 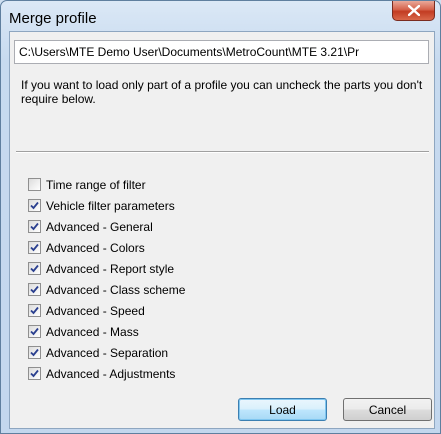 What do you see at coordinates (111, 373) in the screenshot?
I see `option-label: Advanced - Adjustments` at bounding box center [111, 373].